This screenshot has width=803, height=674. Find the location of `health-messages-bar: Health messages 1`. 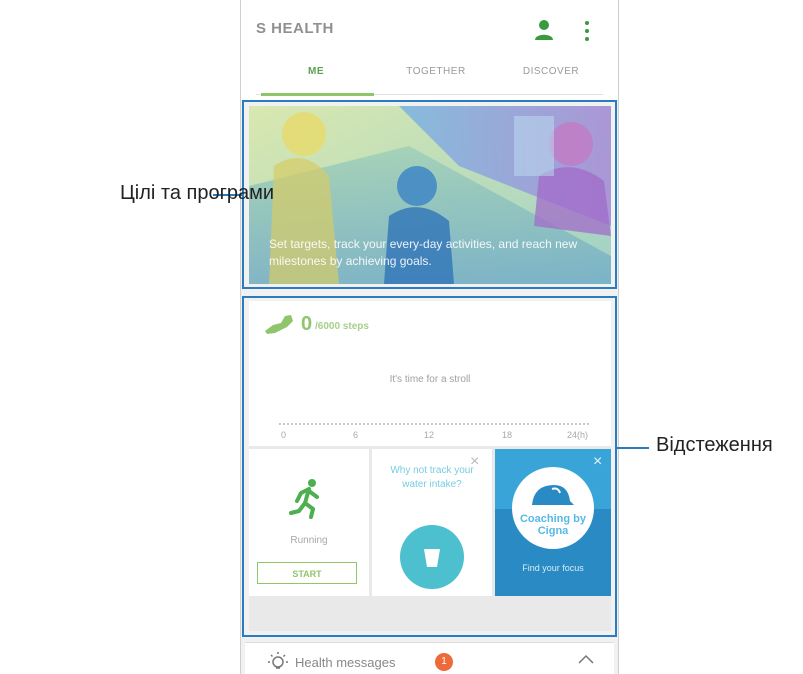

health-messages-bar: Health messages 1 is located at coordinates (429, 658).